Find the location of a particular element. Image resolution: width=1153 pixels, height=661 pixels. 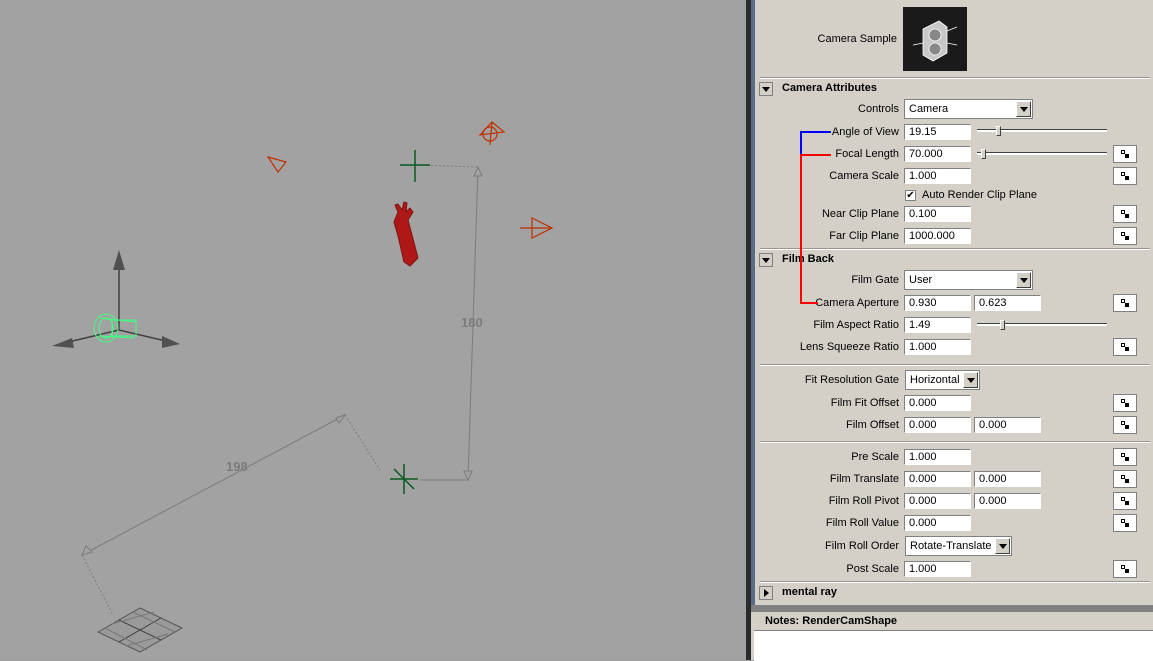

controls-dropdown: Camera is located at coordinates (968, 109).